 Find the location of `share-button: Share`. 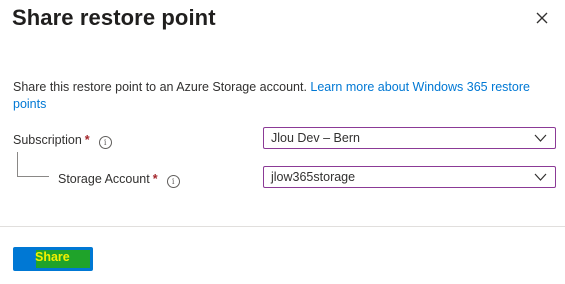

share-button: Share is located at coordinates (53, 259).